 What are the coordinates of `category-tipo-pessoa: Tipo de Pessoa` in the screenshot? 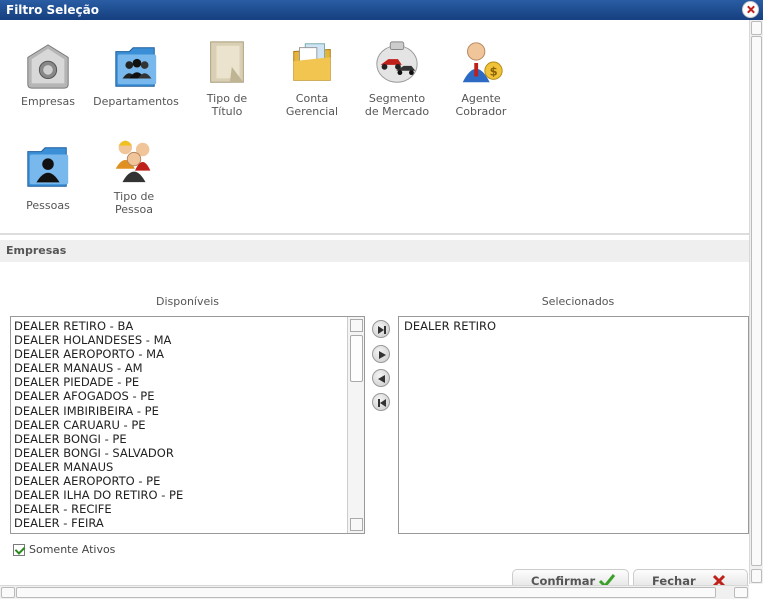 It's located at (134, 176).